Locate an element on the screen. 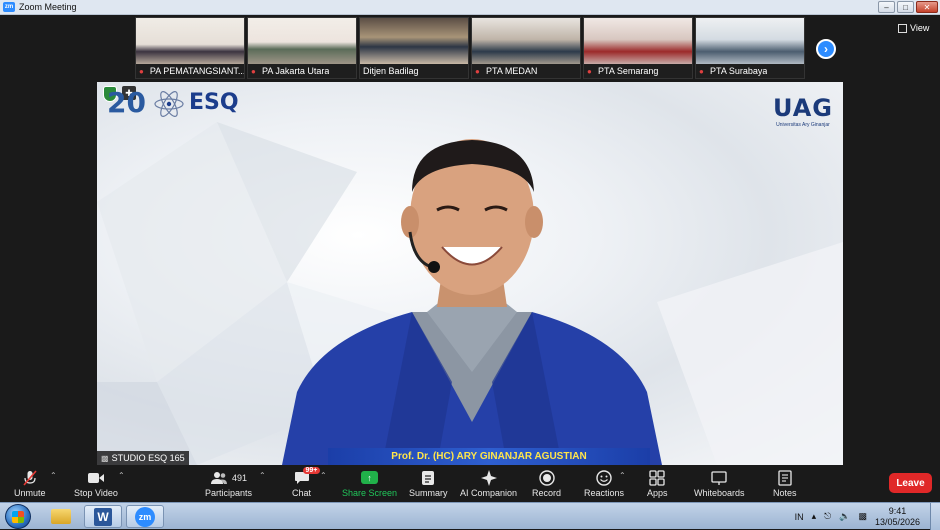  atom-icon is located at coordinates (169, 104).